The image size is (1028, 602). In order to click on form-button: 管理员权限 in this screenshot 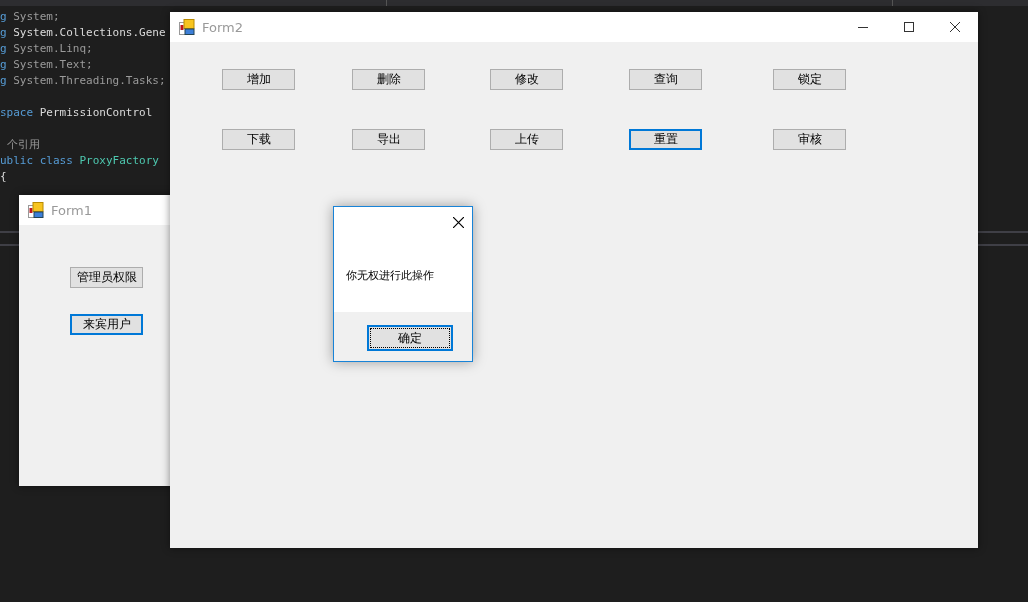, I will do `click(106, 277)`.